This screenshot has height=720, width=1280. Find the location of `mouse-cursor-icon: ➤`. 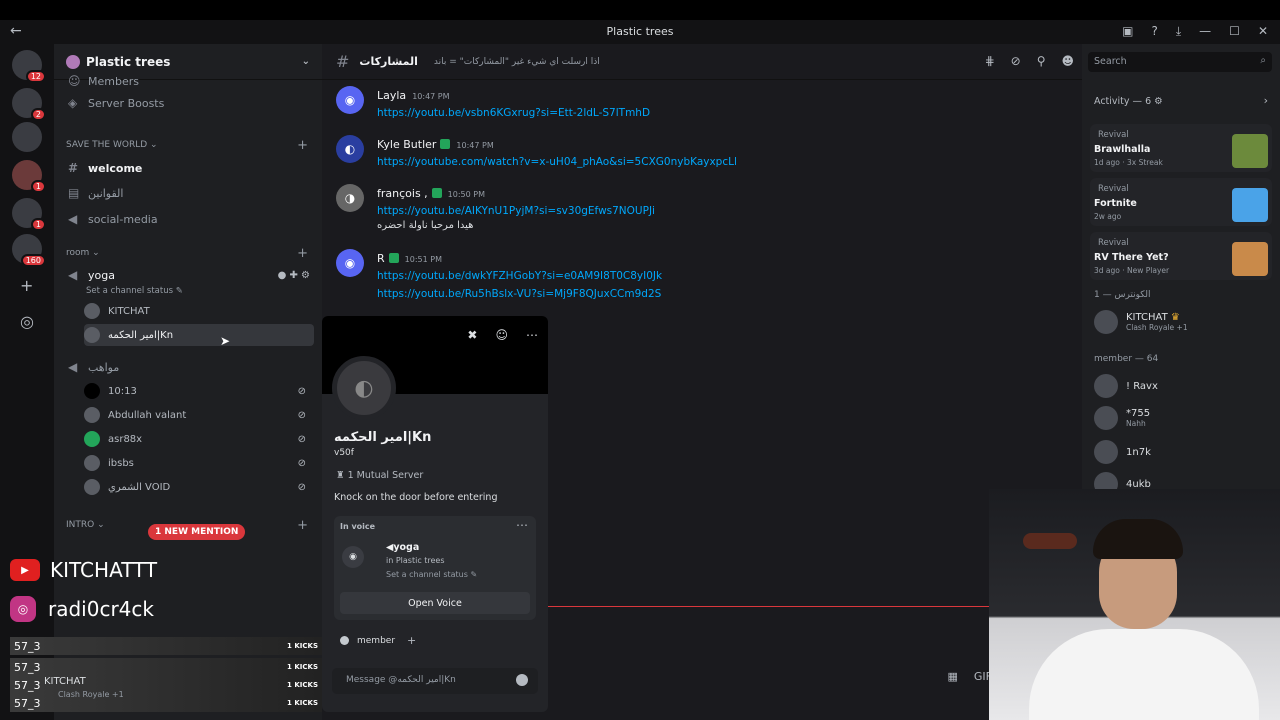

mouse-cursor-icon: ➤ is located at coordinates (225, 341).